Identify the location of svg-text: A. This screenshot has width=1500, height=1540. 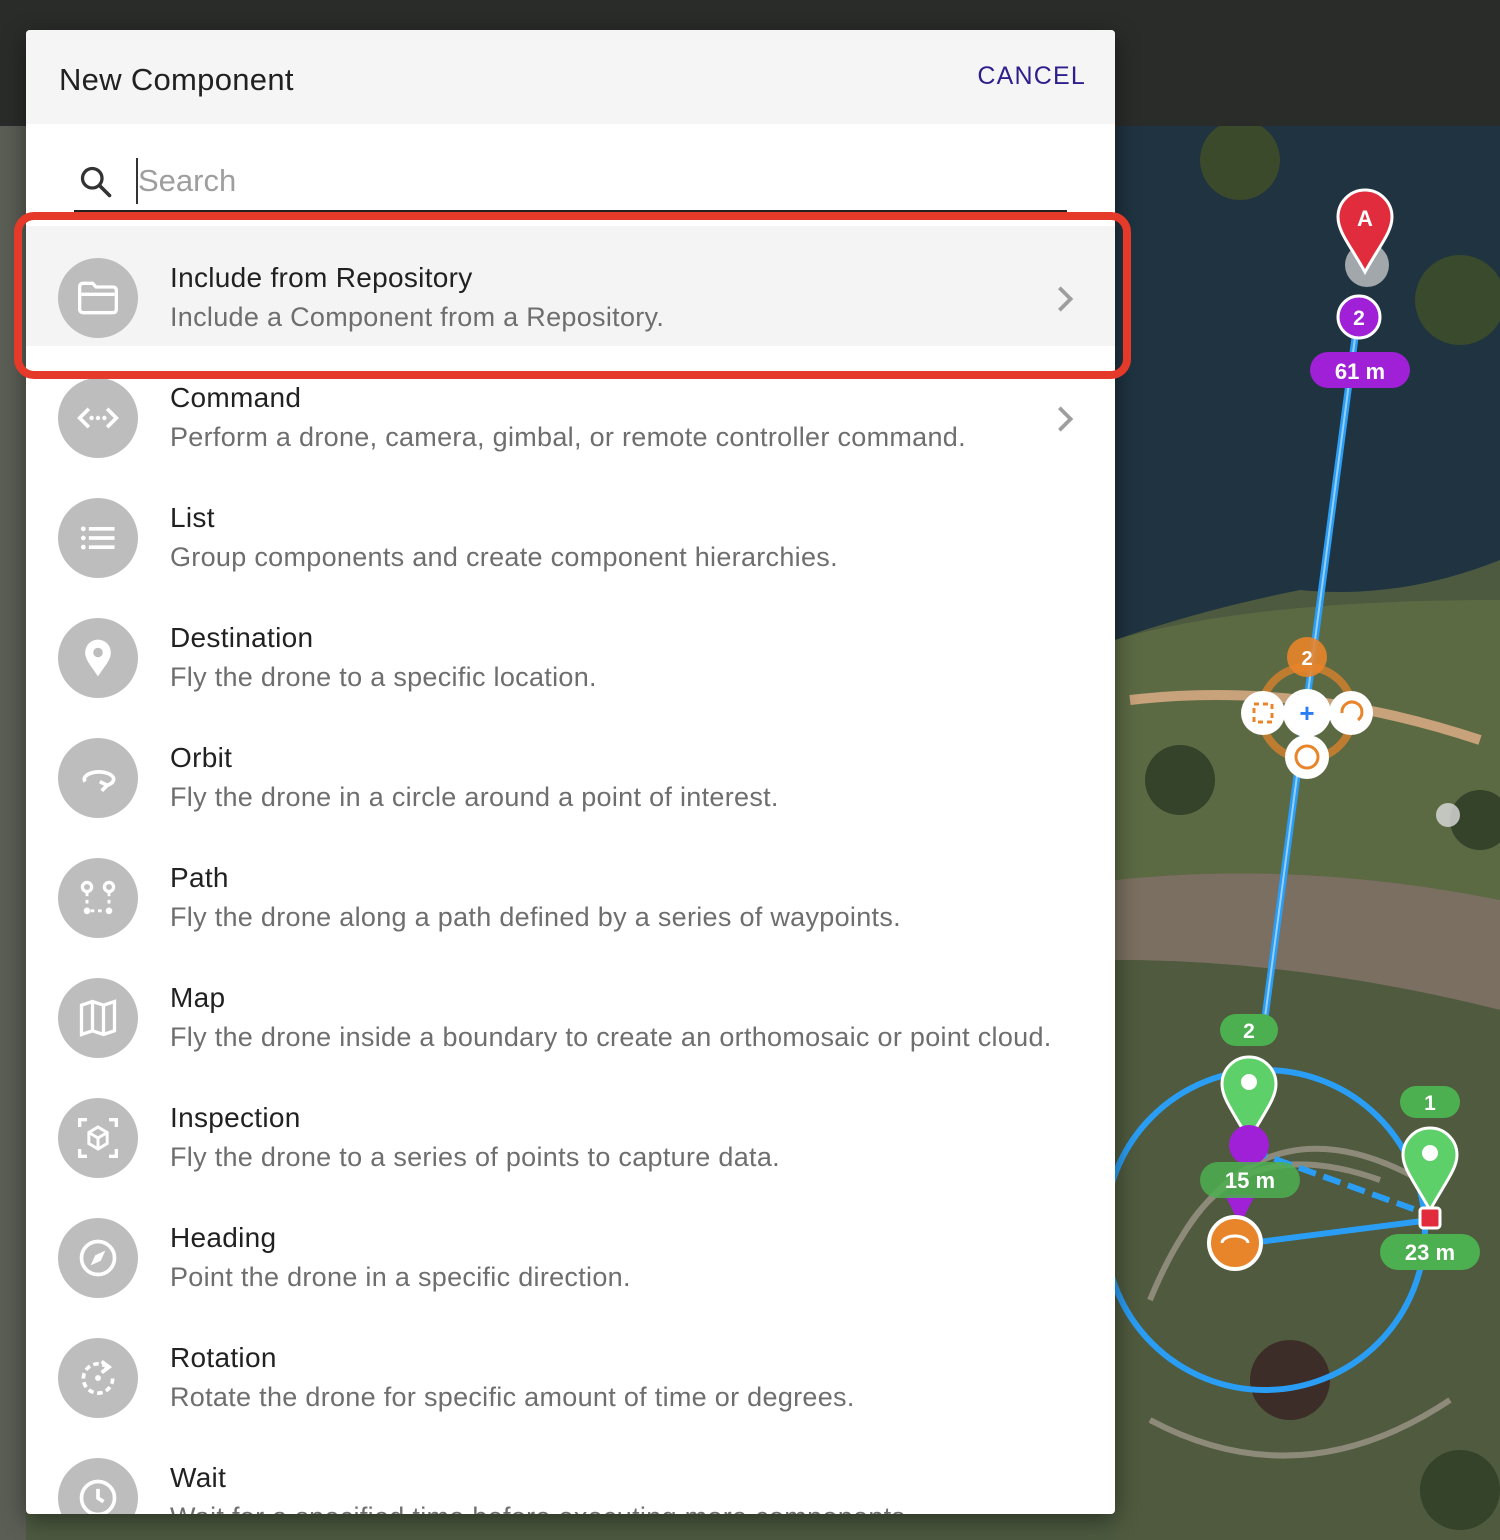
(1365, 218).